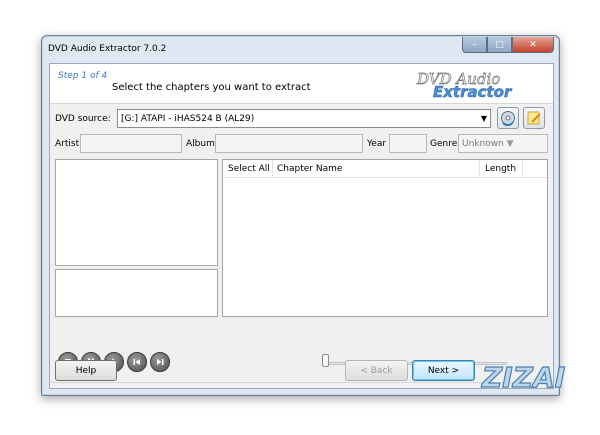 The image size is (600, 435). Describe the element at coordinates (67, 144) in the screenshot. I see `artist-label: Artist` at that location.